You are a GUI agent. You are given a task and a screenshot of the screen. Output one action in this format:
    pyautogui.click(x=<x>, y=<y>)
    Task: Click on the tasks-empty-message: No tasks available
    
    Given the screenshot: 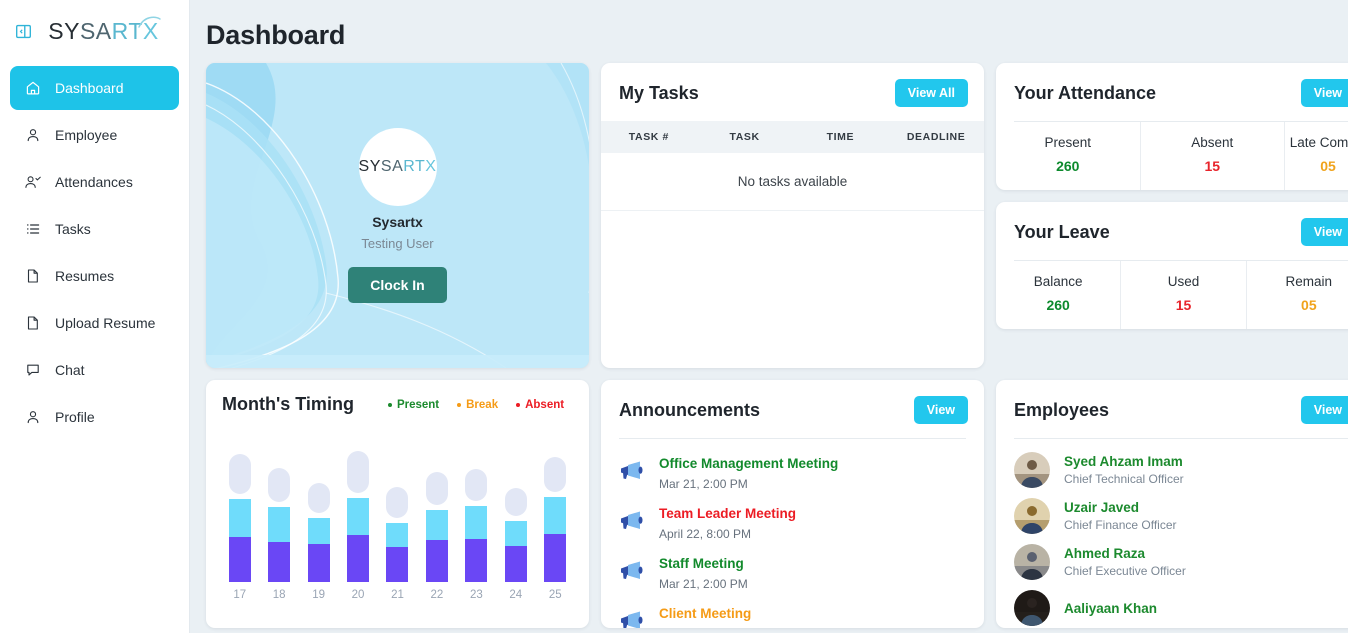 What is the action you would take?
    pyautogui.click(x=792, y=182)
    